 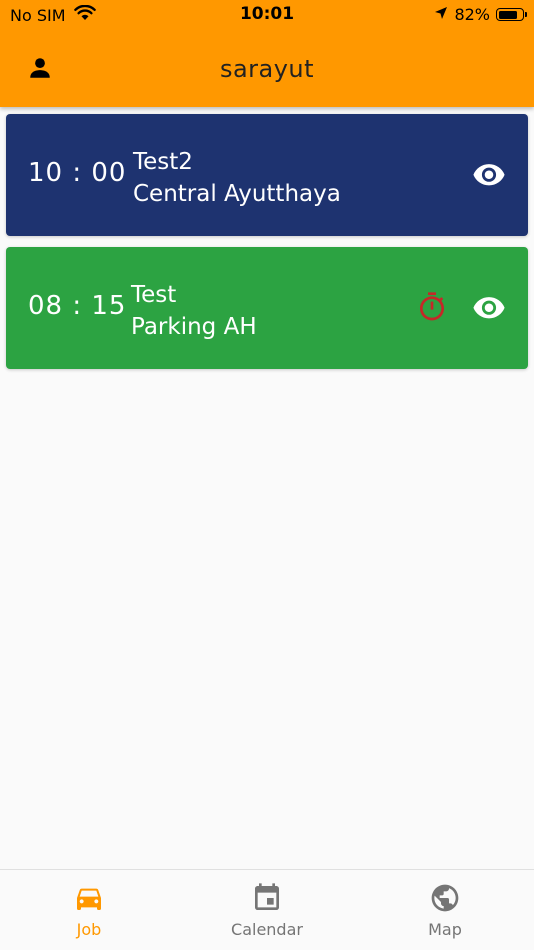 I want to click on timer-icon, so click(x=432, y=309).